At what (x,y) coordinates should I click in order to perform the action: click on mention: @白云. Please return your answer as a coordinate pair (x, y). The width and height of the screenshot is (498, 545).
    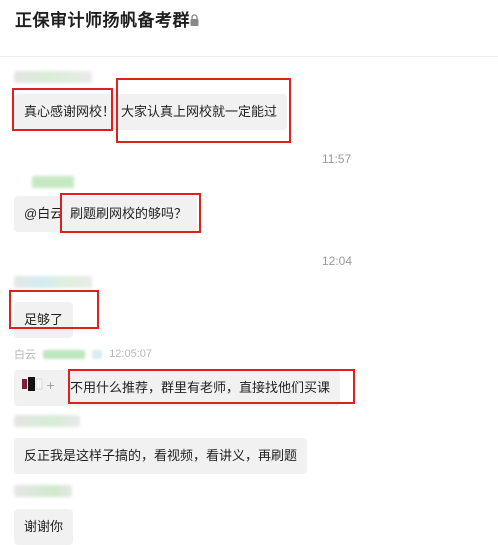
    Looking at the image, I should click on (43, 213).